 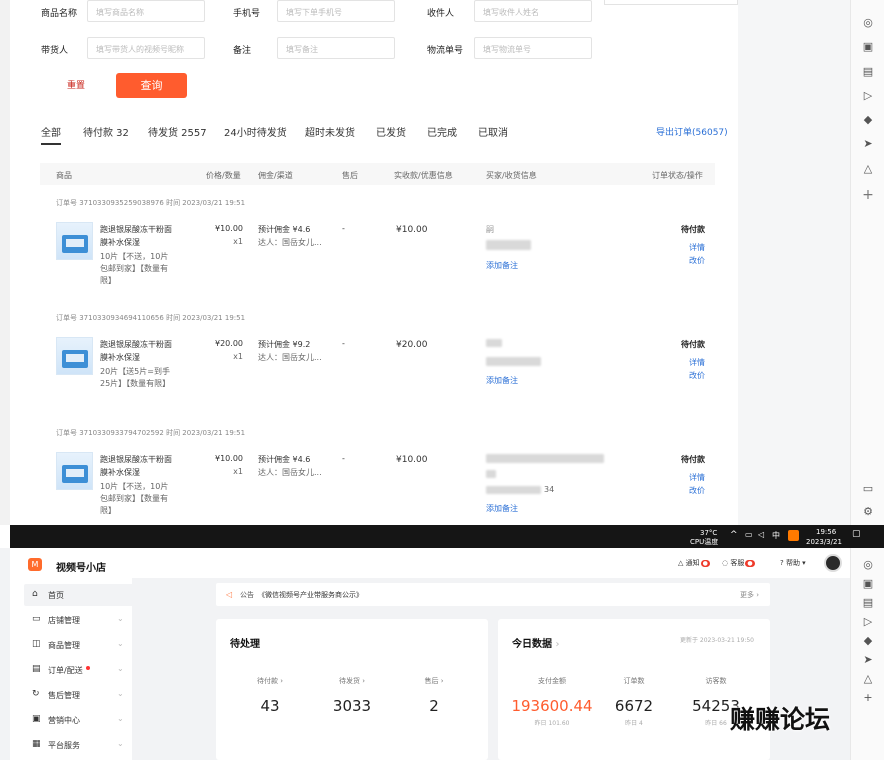 I want to click on reset-button: 重置, so click(x=76, y=86).